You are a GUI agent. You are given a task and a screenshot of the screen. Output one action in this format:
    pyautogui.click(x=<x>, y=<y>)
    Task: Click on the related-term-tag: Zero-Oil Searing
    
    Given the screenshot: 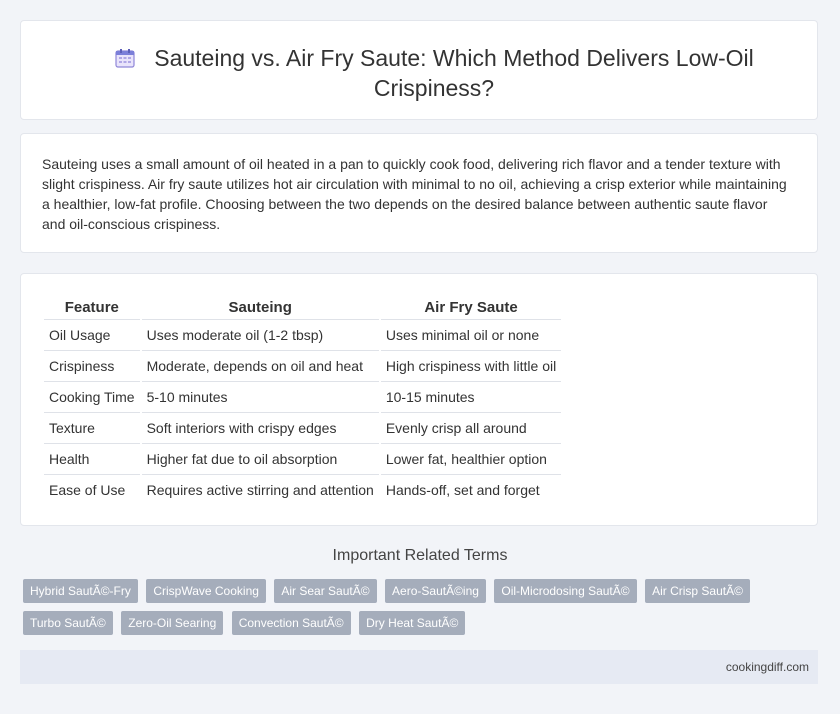 What is the action you would take?
    pyautogui.click(x=172, y=623)
    